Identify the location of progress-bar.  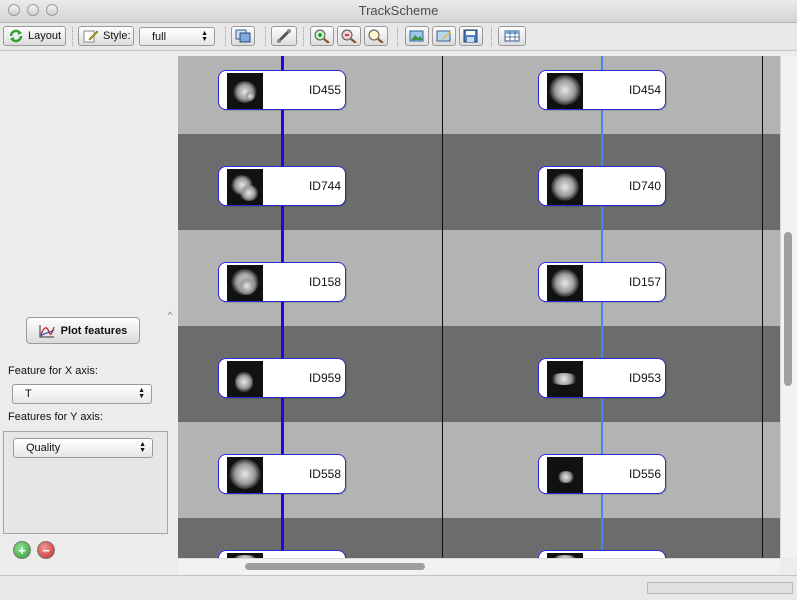
(720, 588).